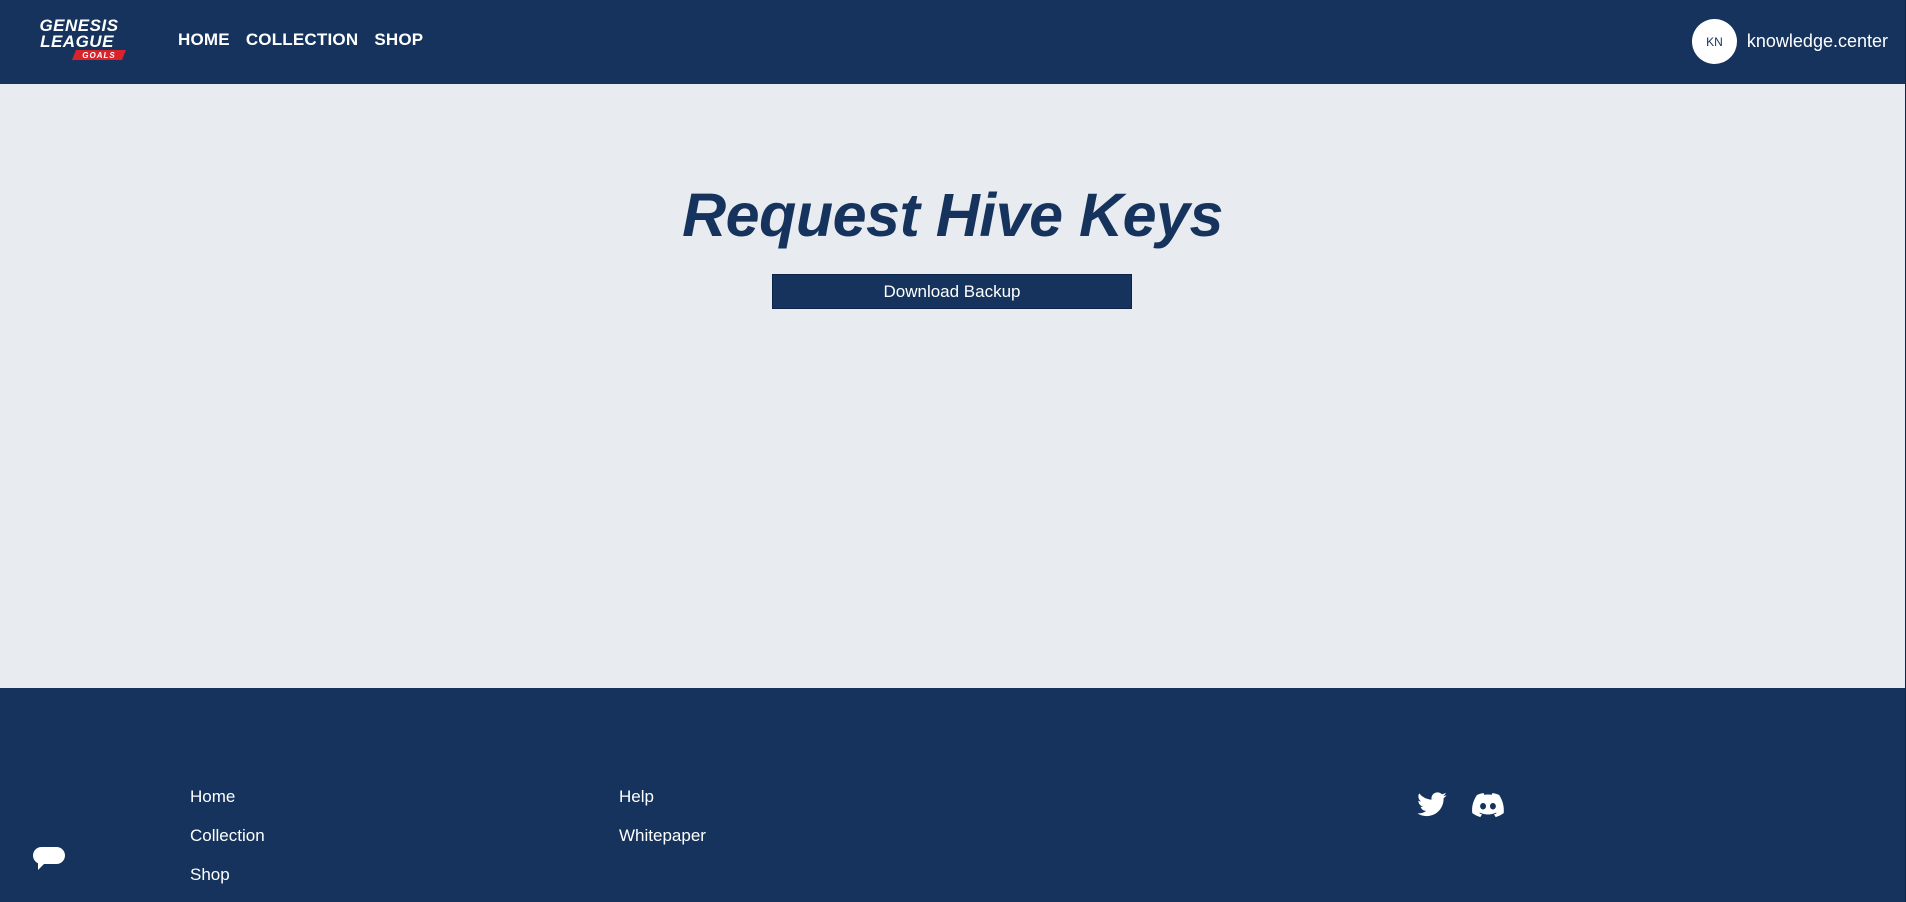 This screenshot has height=902, width=1906. I want to click on logo-line-league: LEAGUE, so click(77, 41).